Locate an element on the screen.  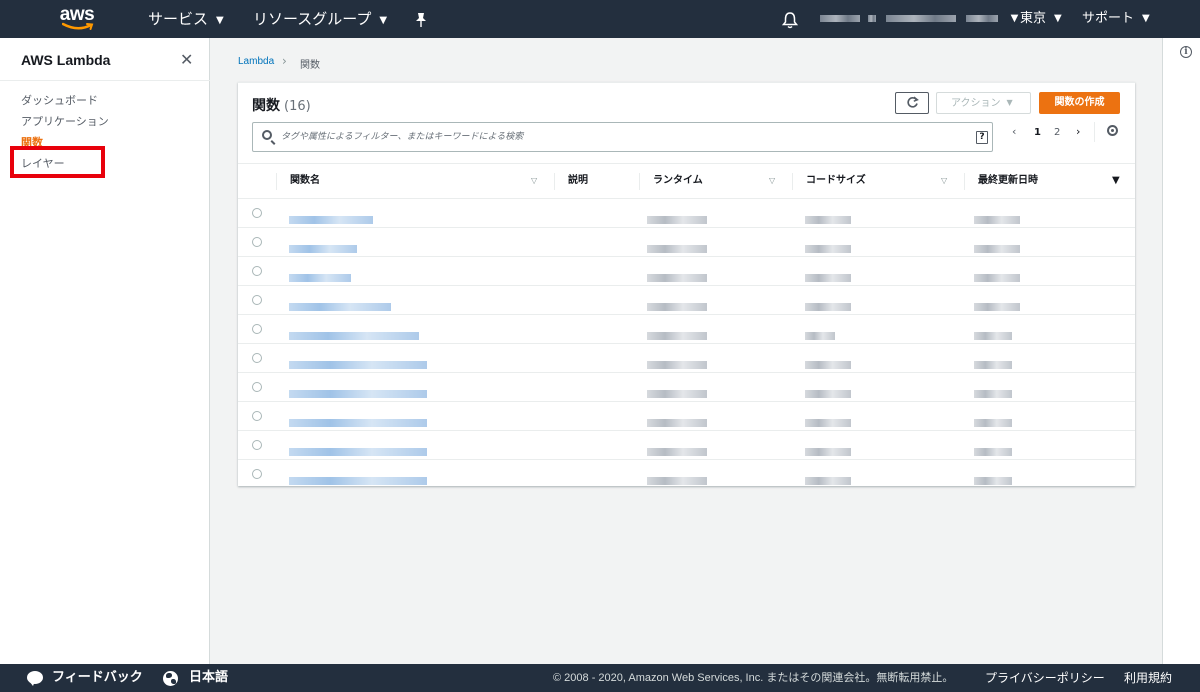
pagination-page-2: 2 is located at coordinates (1057, 132).